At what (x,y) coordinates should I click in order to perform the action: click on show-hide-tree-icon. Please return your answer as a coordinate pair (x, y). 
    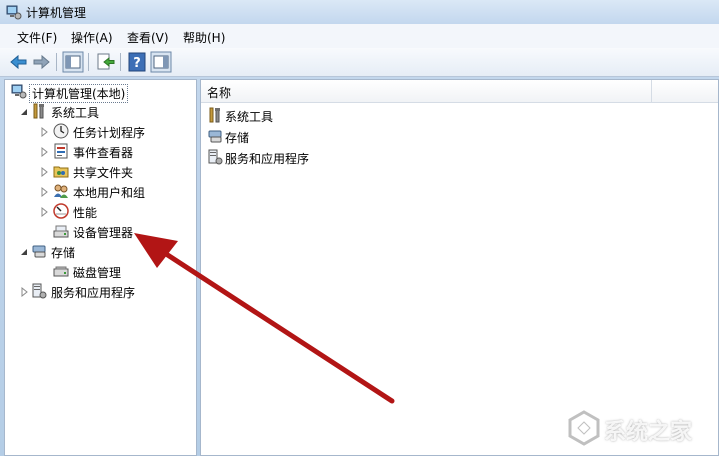
    Looking at the image, I should click on (73, 62).